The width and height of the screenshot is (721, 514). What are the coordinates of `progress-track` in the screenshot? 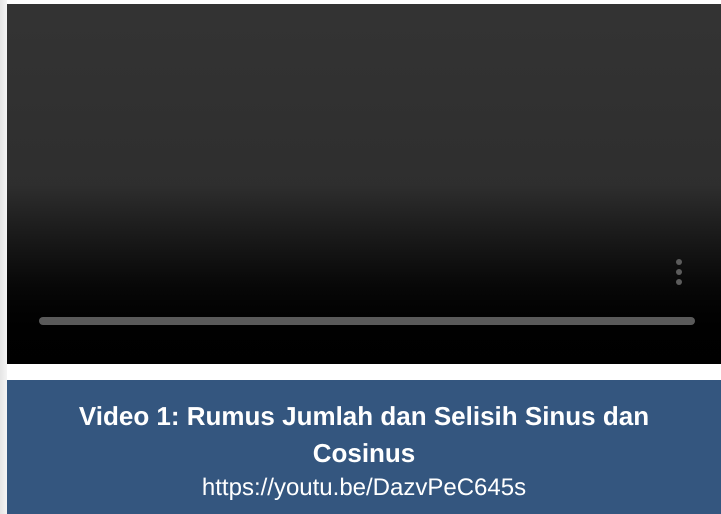 It's located at (367, 321).